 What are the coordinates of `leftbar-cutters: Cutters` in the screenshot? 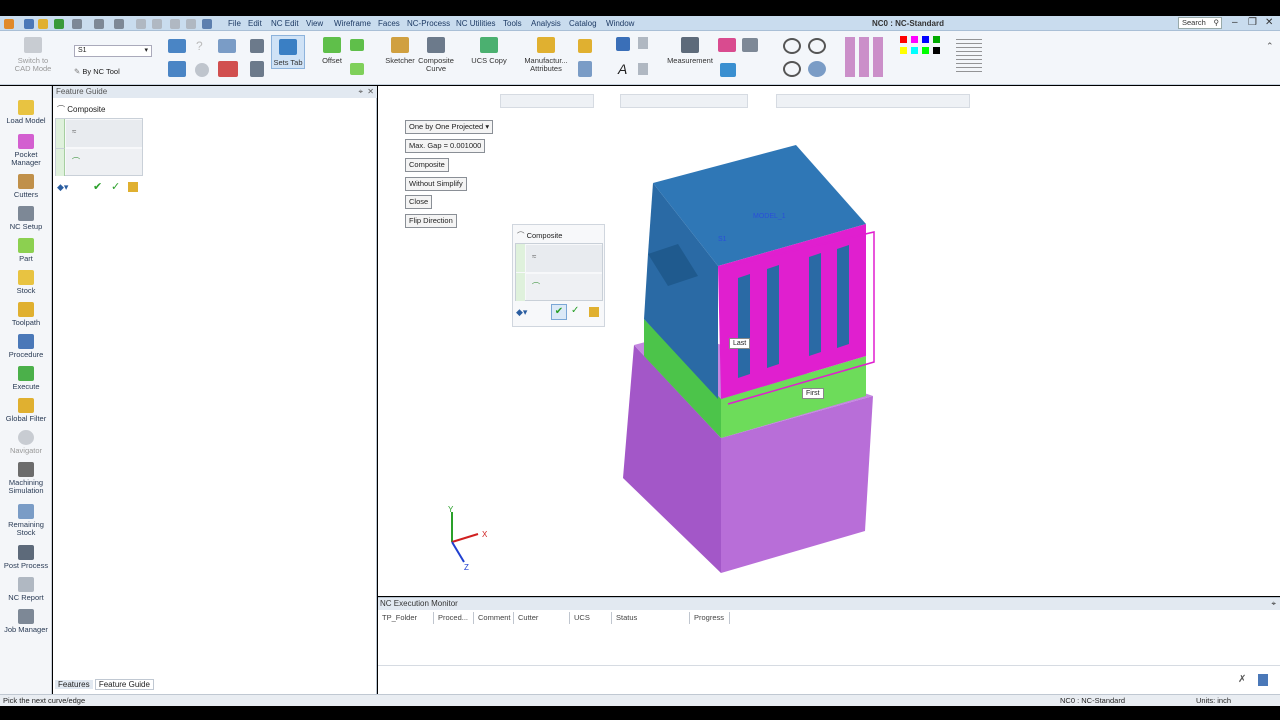 It's located at (26, 186).